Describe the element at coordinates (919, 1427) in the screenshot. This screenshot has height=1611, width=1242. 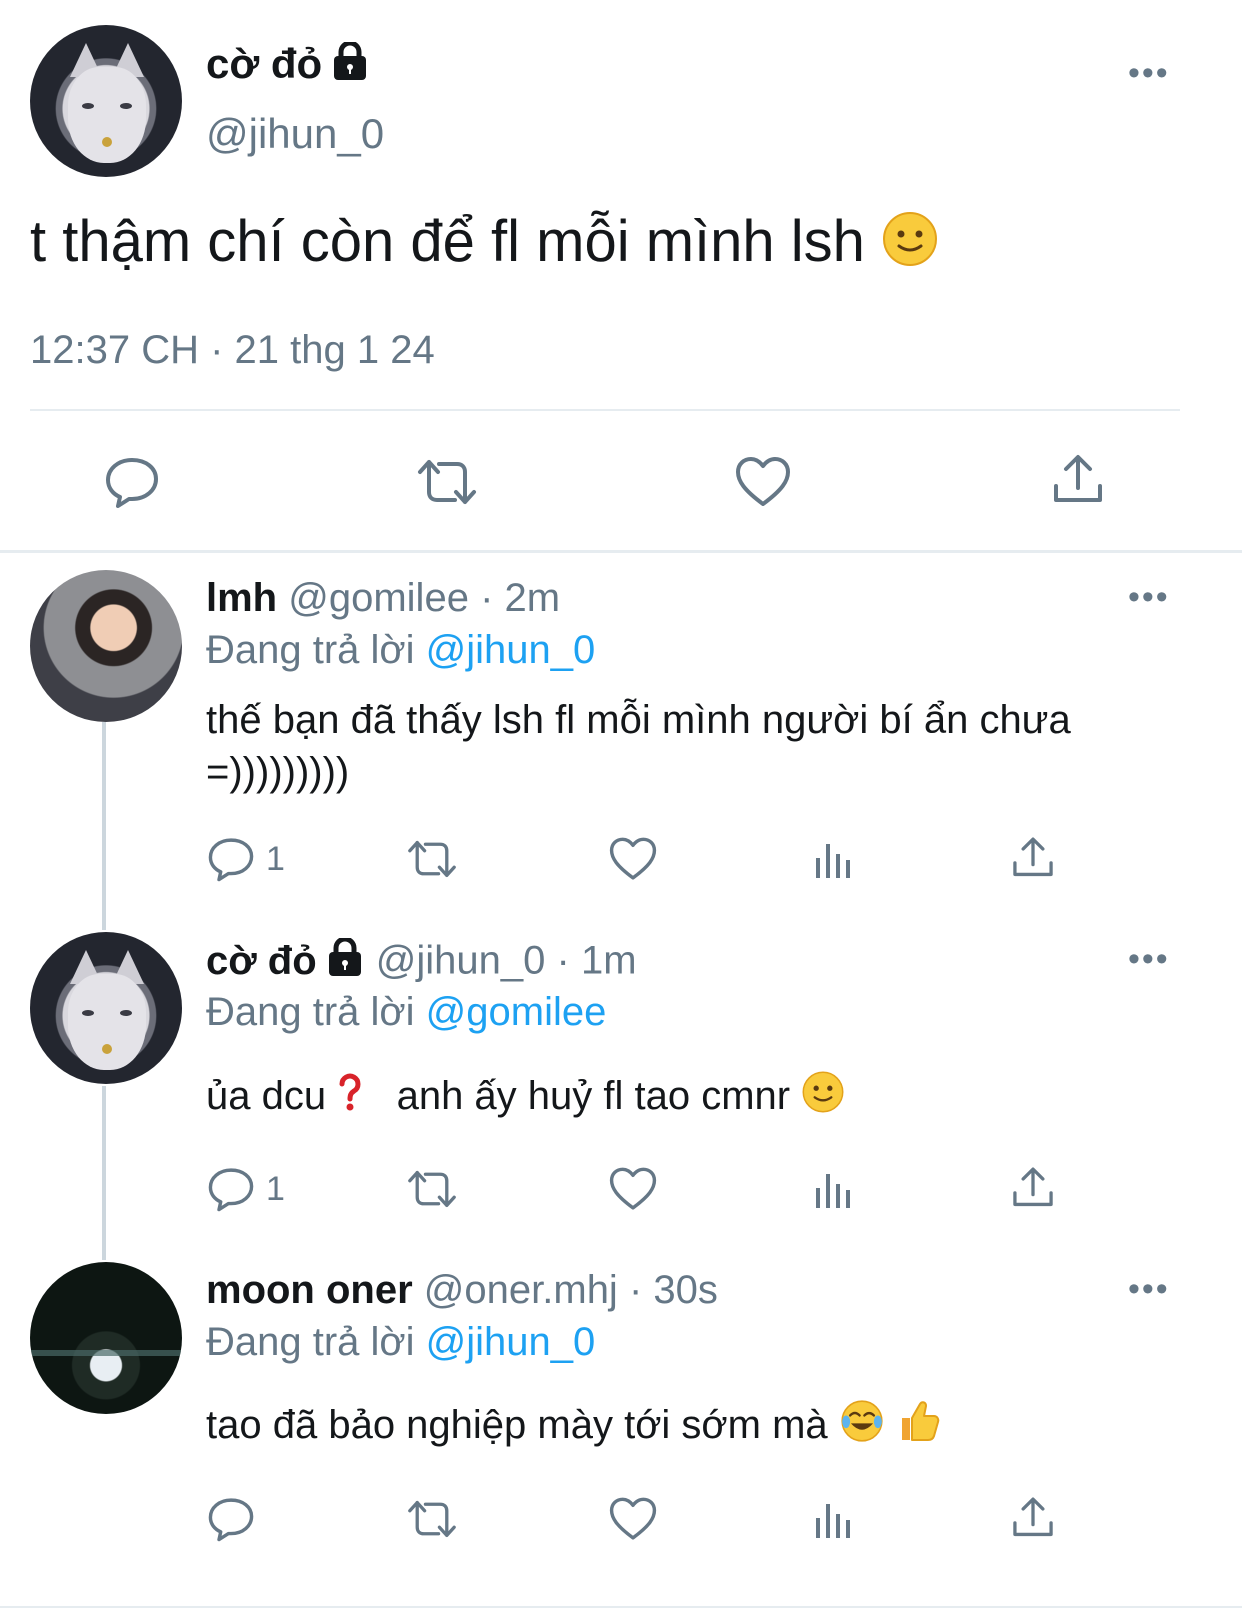
I see `thumbs-up-icon` at that location.